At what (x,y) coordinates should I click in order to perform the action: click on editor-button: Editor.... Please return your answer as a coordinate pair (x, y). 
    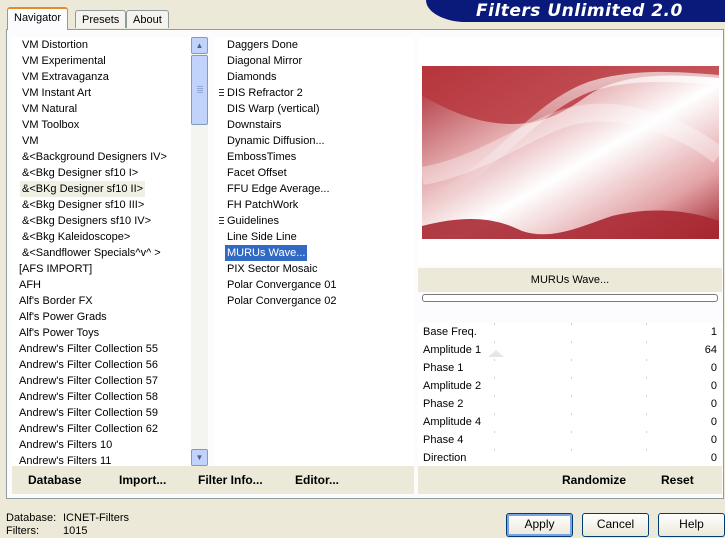
    Looking at the image, I should click on (317, 480).